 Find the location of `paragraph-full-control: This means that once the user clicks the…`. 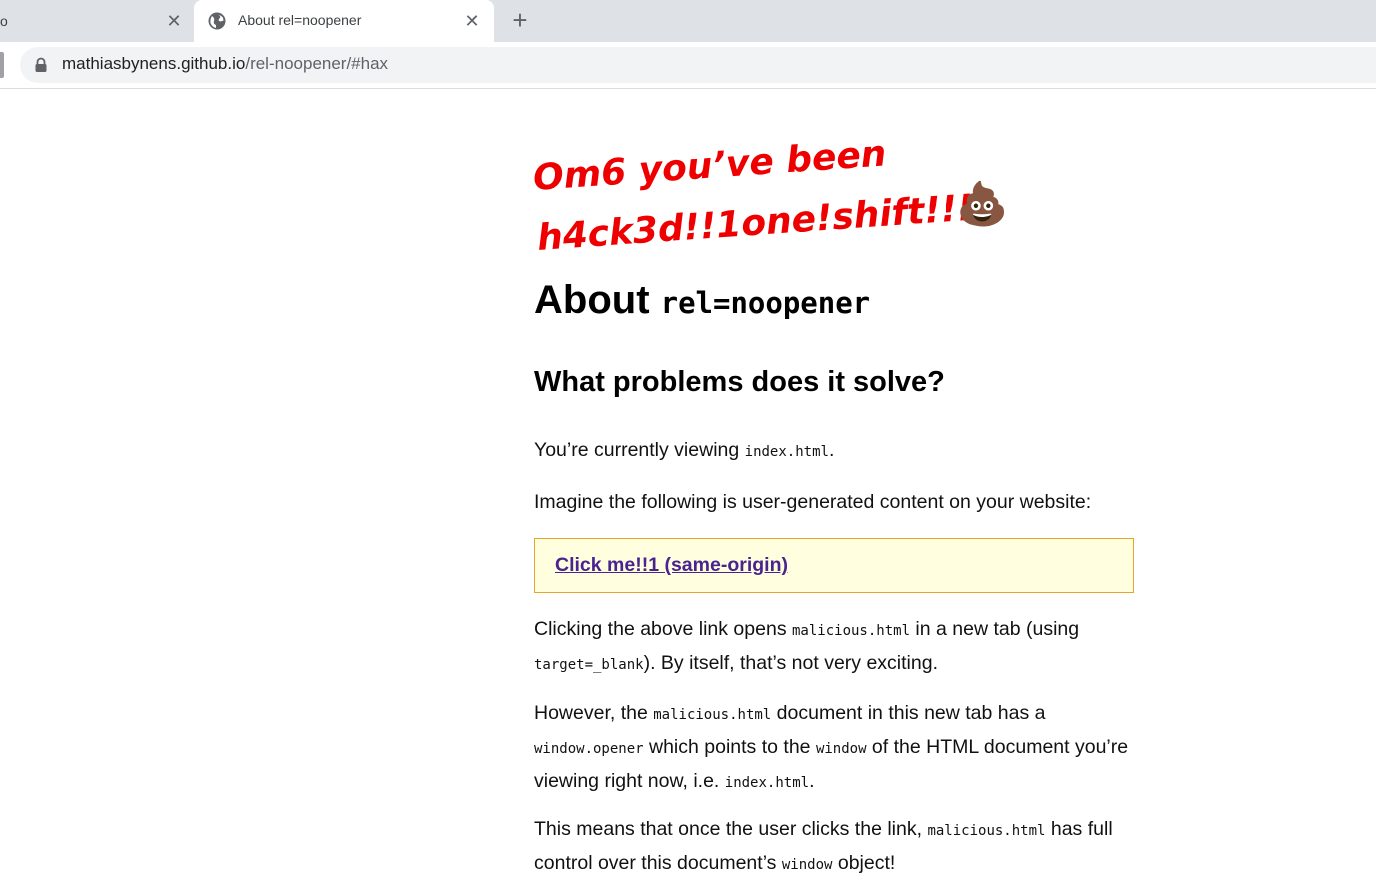

paragraph-full-control: This means that once the user clicks the… is located at coordinates (823, 846).